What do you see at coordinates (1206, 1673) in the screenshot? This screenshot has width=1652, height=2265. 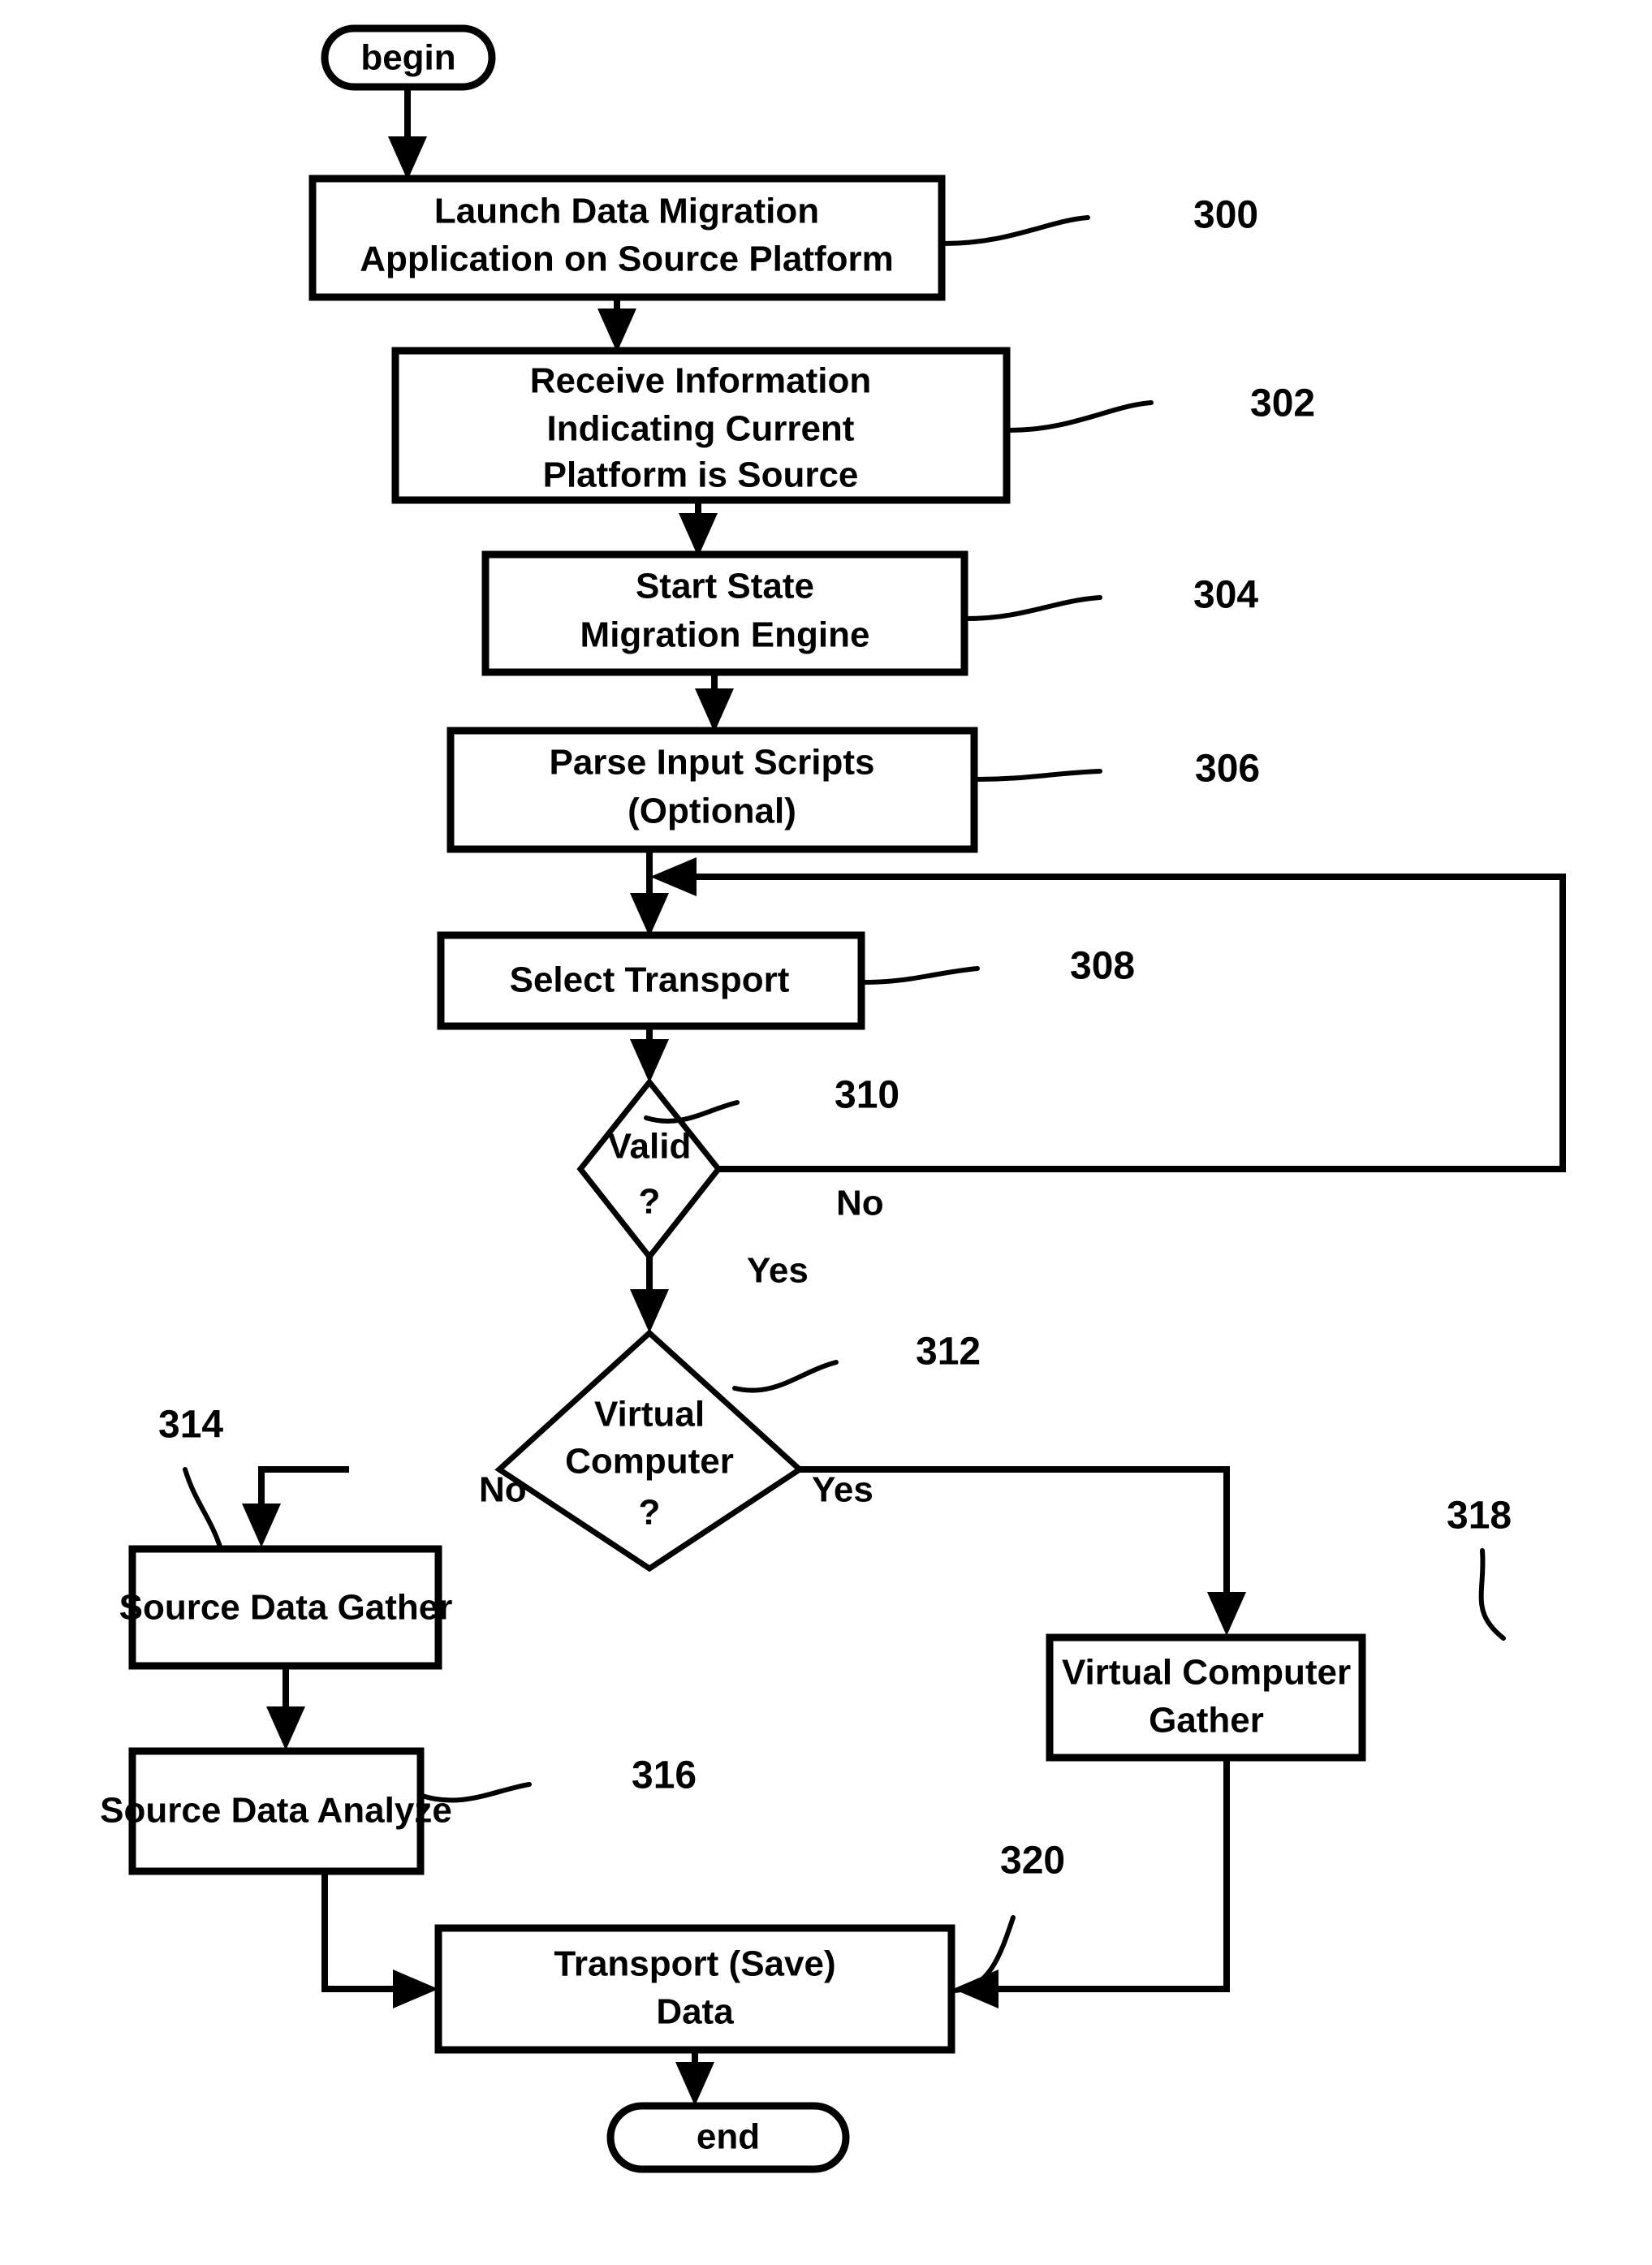 I see `node-318-line1: Virtual Computer` at bounding box center [1206, 1673].